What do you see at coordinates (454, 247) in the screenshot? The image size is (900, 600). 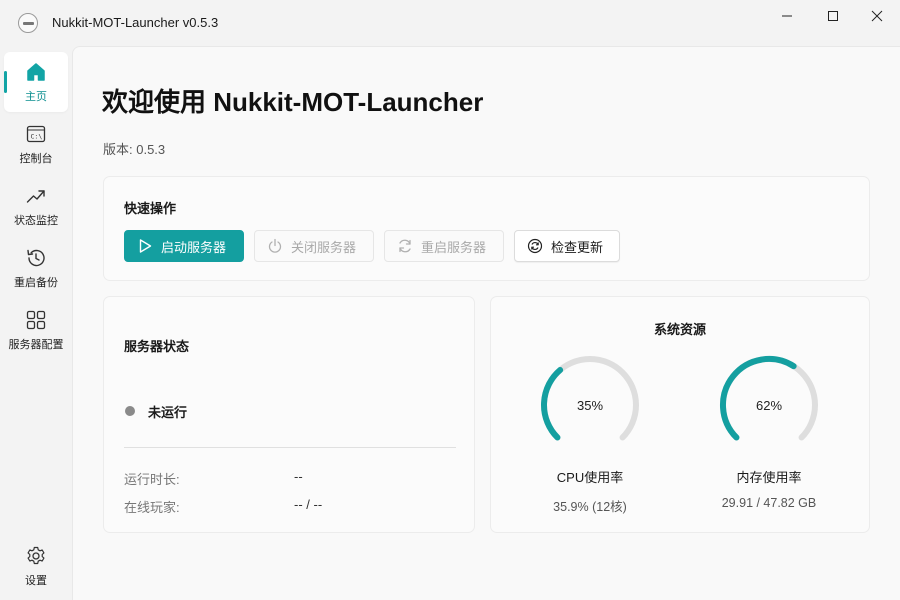 I see `restart-server-label: 重启服务器` at bounding box center [454, 247].